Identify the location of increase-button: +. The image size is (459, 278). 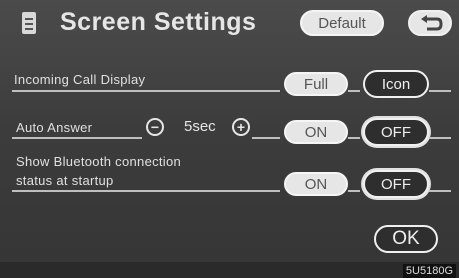
(241, 127).